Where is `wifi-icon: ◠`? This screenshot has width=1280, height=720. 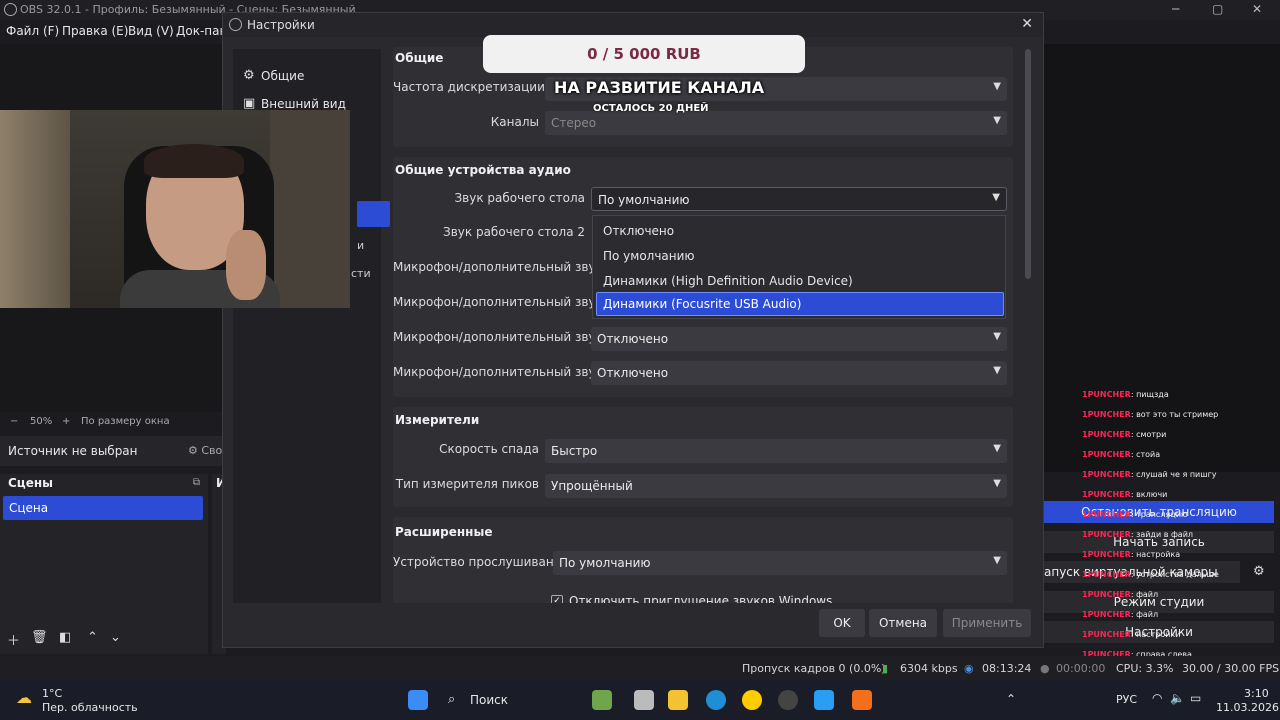 wifi-icon: ◠ is located at coordinates (1157, 698).